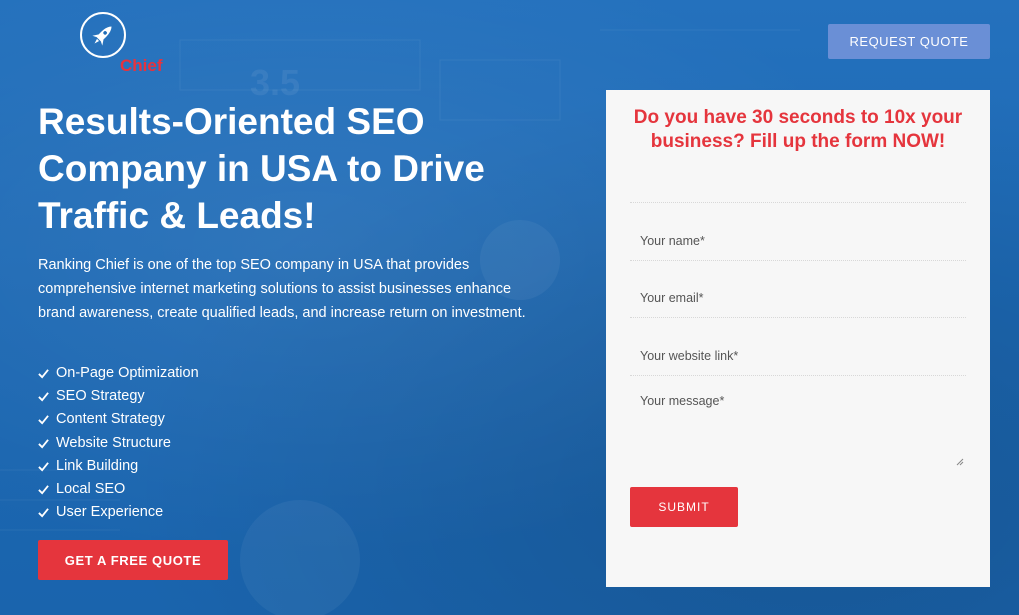 Image resolution: width=1019 pixels, height=615 pixels. What do you see at coordinates (798, 422) in the screenshot?
I see `message-field` at bounding box center [798, 422].